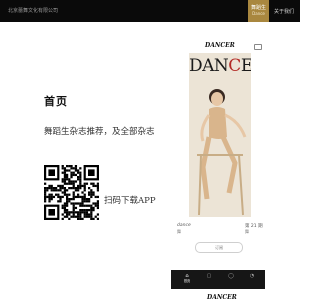  Describe the element at coordinates (234, 66) in the screenshot. I see `cover-title-accent: C` at that location.